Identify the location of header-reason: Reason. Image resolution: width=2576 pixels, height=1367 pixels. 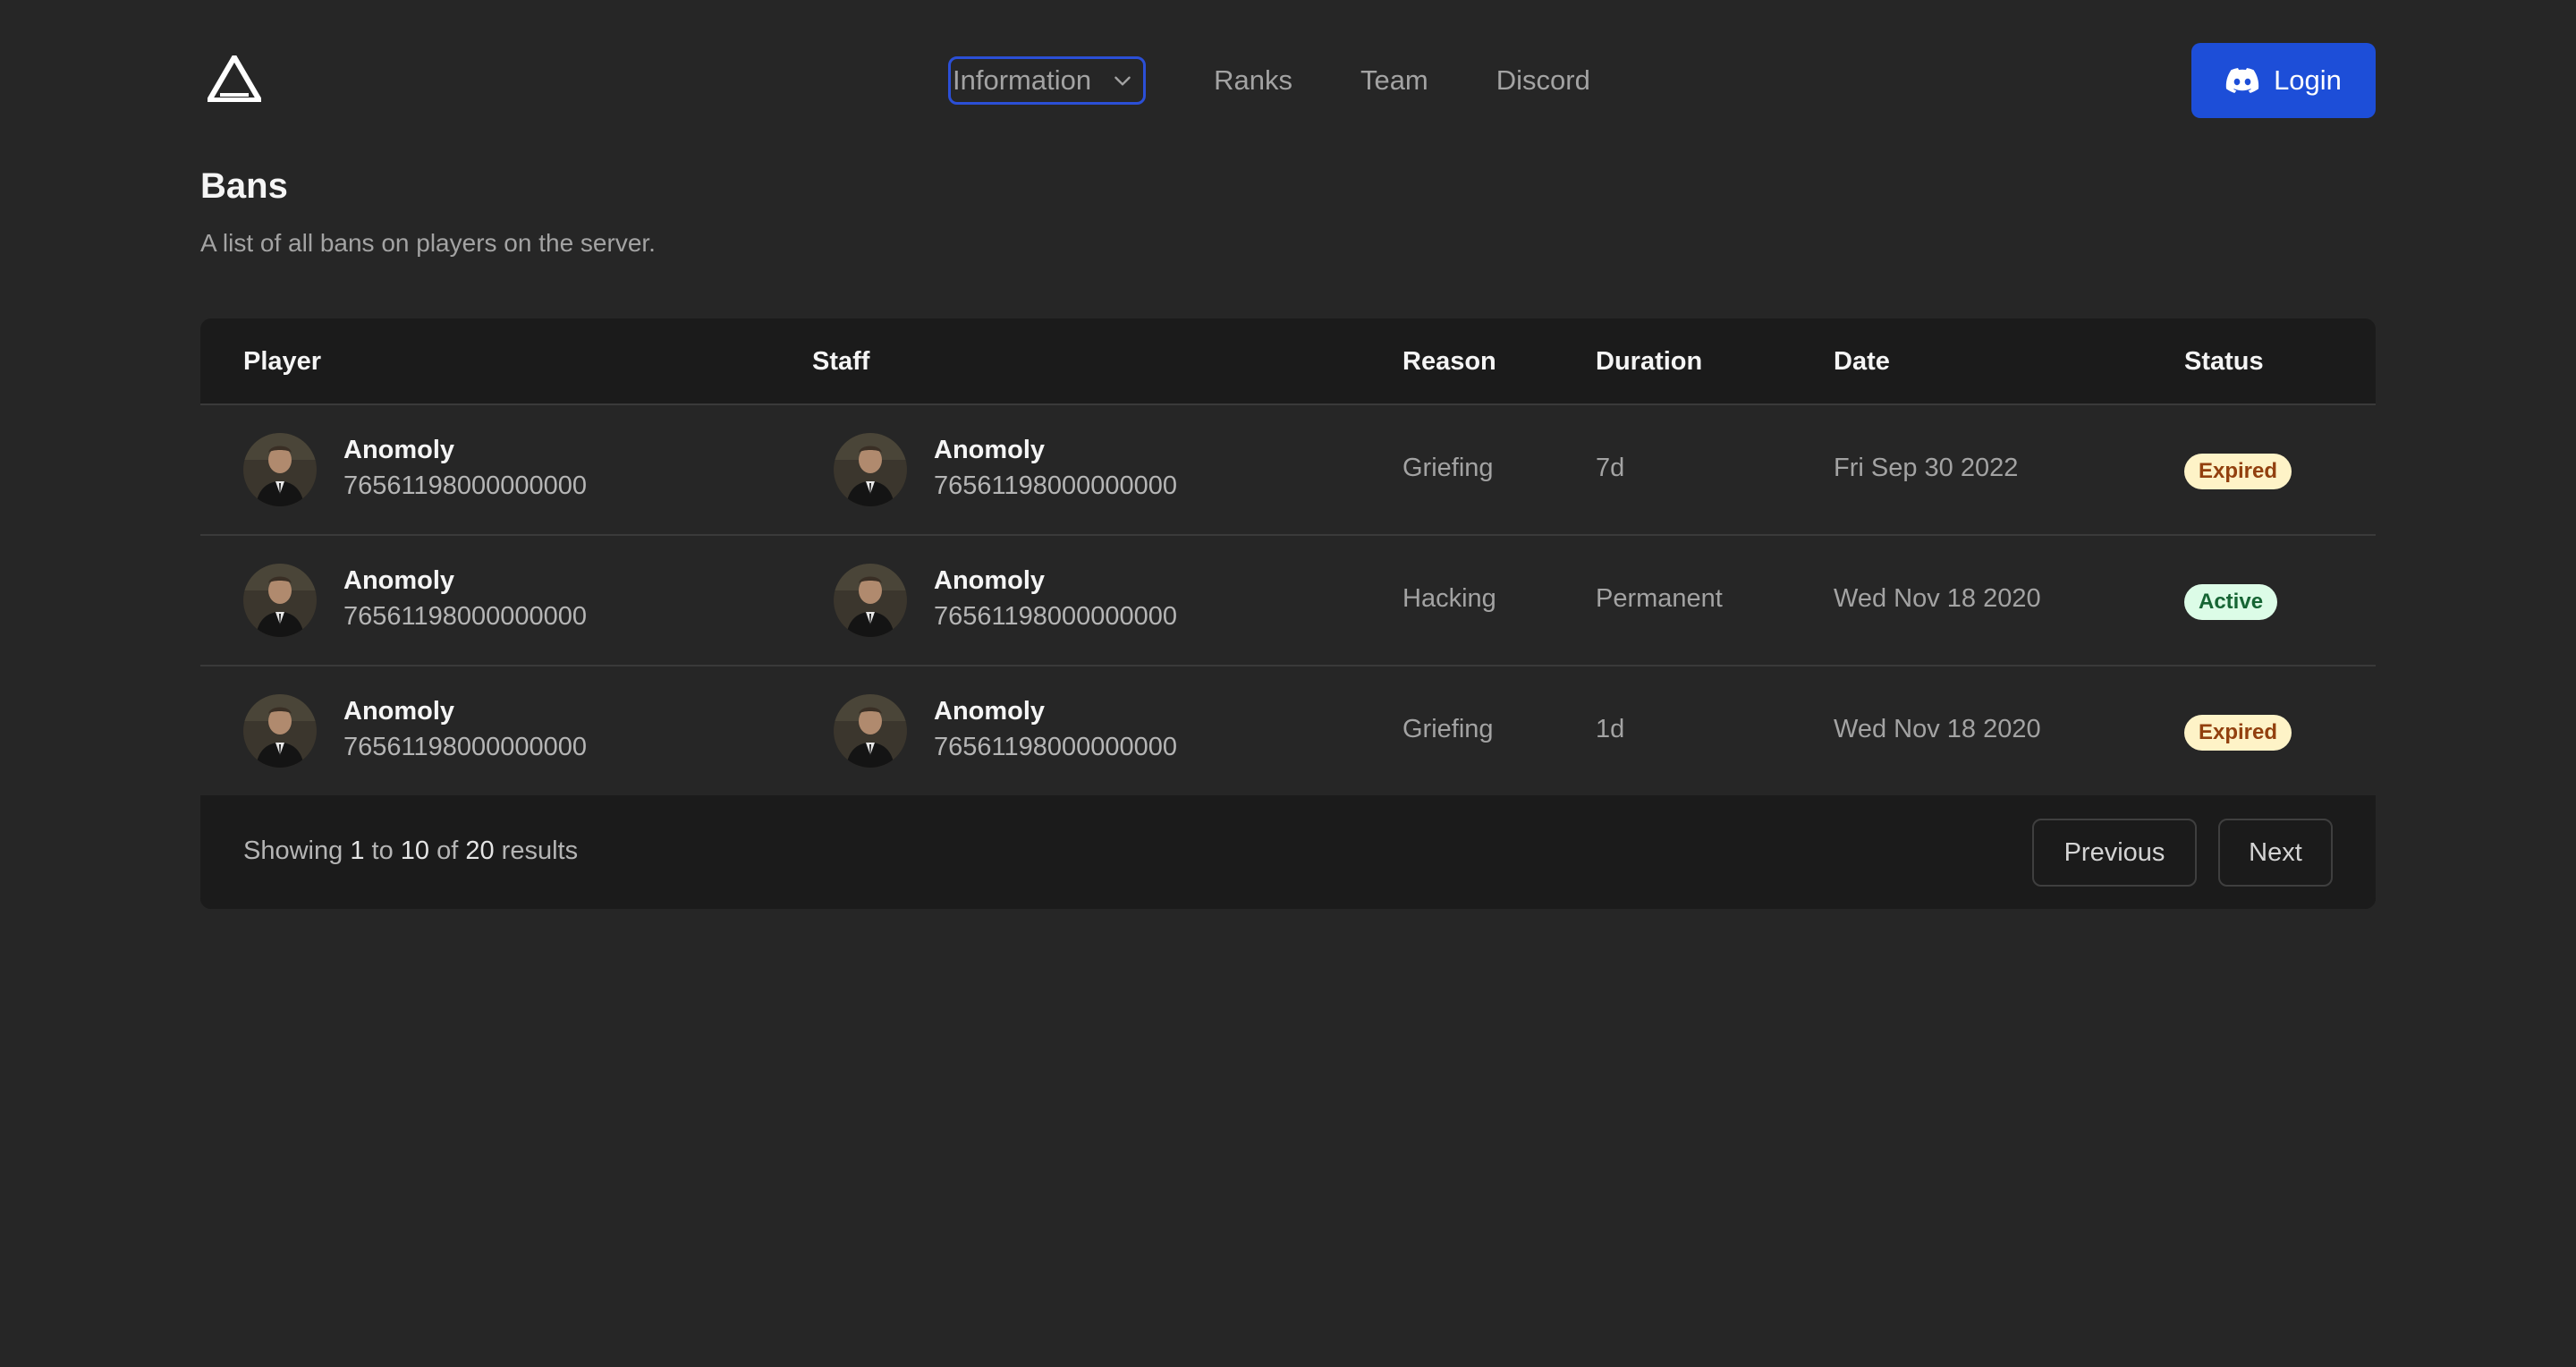
(1449, 361).